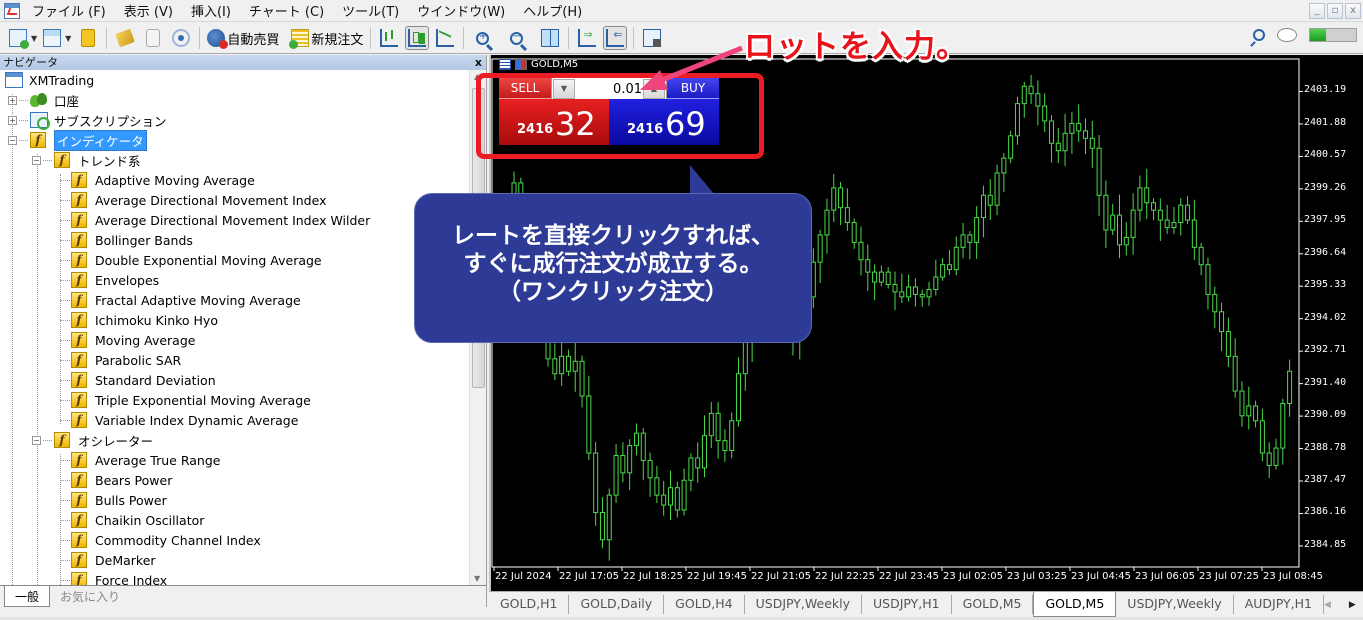 The width and height of the screenshot is (1363, 620). Describe the element at coordinates (587, 38) in the screenshot. I see `chart-shift-button` at that location.